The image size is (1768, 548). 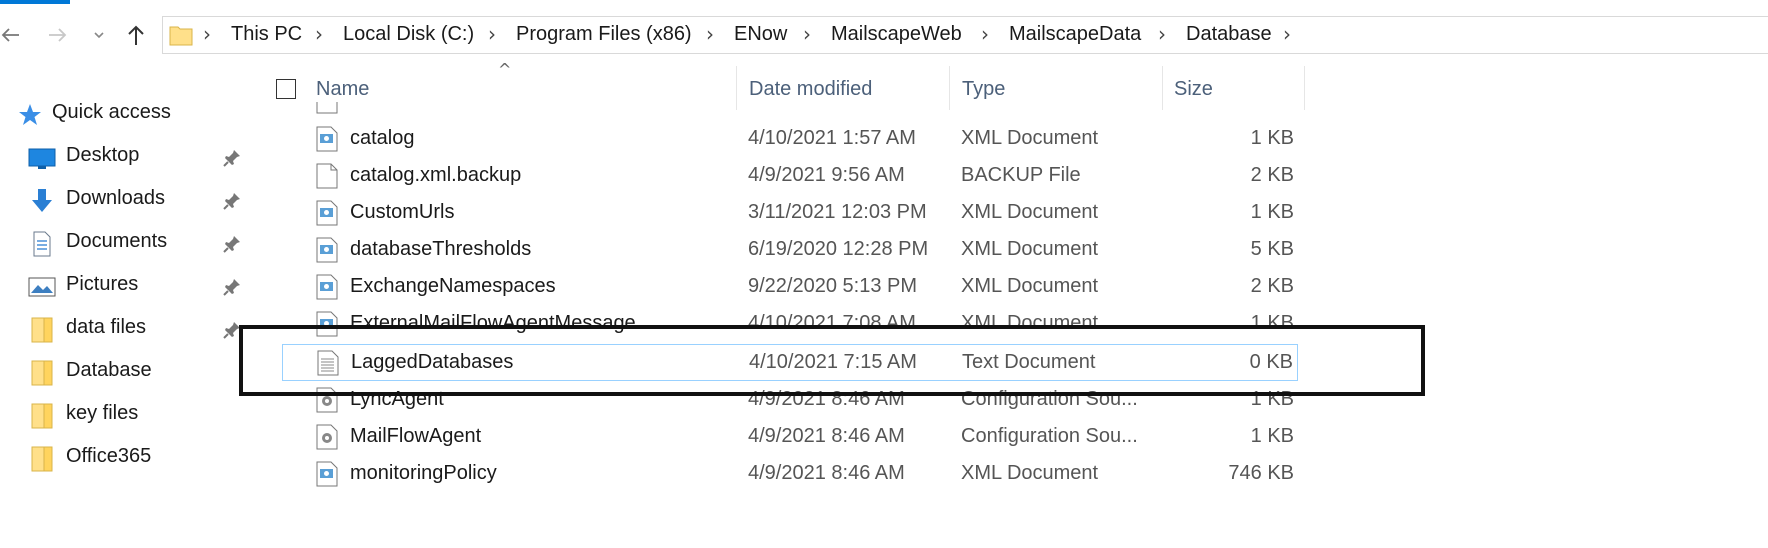 What do you see at coordinates (833, 286) in the screenshot?
I see `file-date: 9/22/2020 5:13 PM` at bounding box center [833, 286].